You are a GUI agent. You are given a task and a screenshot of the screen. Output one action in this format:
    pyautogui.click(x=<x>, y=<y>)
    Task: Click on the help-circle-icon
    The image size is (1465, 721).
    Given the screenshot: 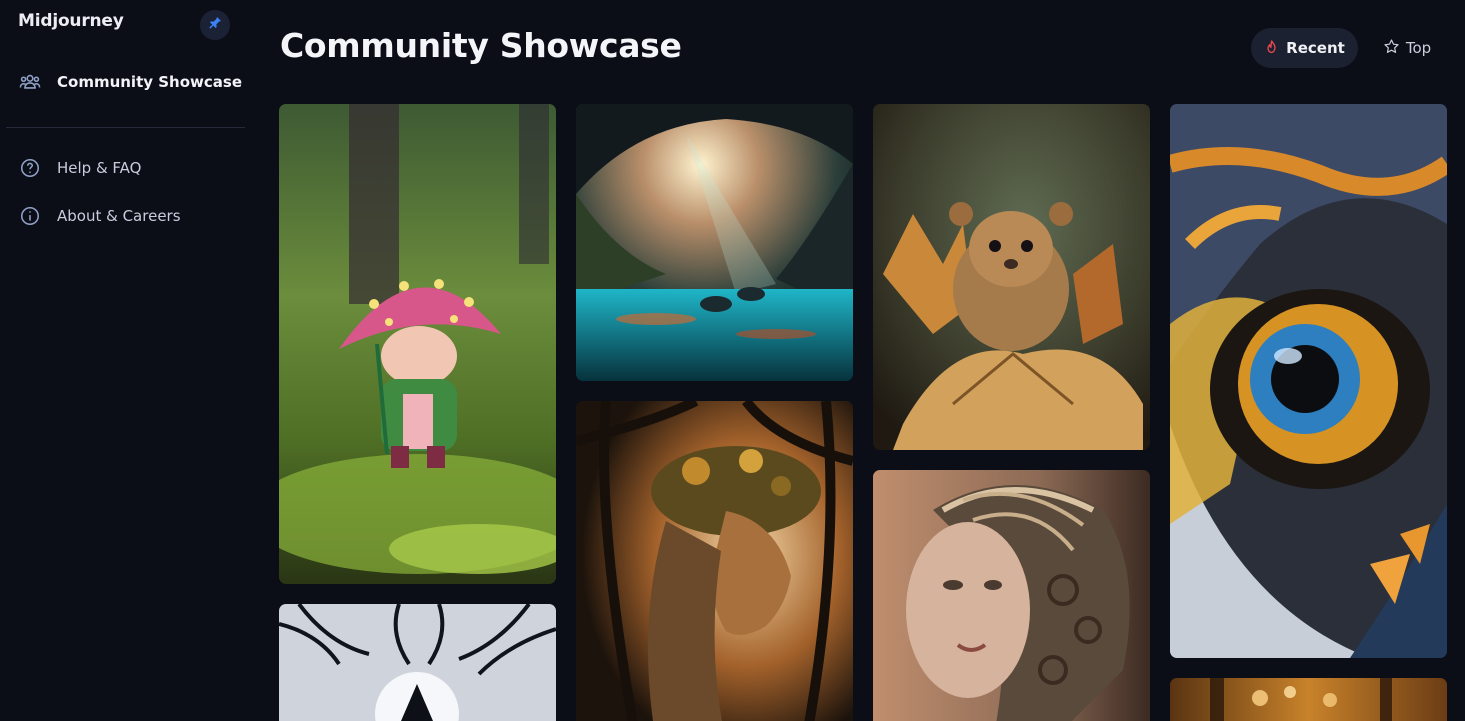 What is the action you would take?
    pyautogui.click(x=30, y=168)
    